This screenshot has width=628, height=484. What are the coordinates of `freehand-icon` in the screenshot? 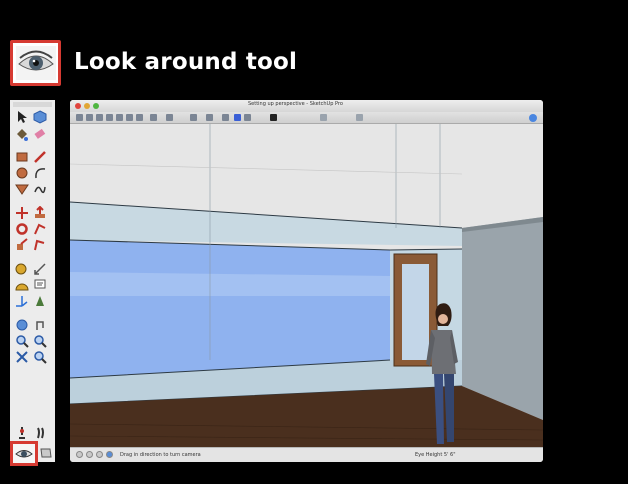 It's located at (40, 190).